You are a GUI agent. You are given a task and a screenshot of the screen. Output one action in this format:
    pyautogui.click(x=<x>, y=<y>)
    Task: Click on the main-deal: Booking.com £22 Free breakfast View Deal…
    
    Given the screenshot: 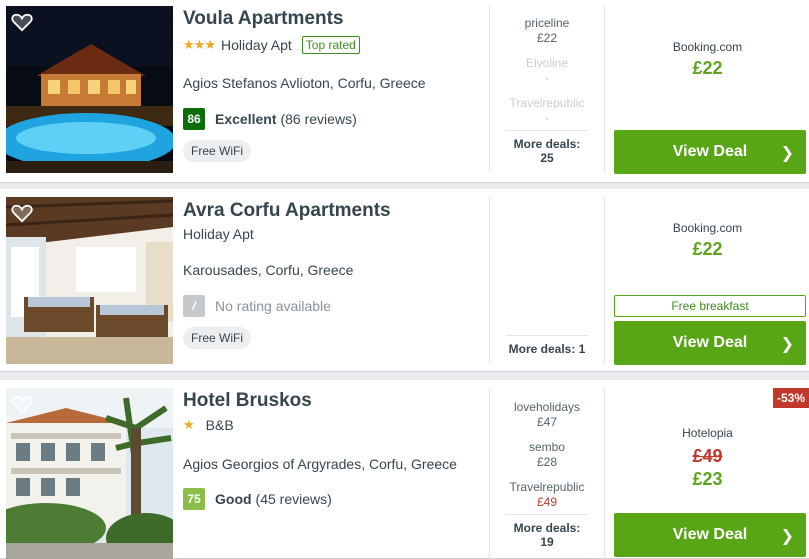 What is the action you would take?
    pyautogui.click(x=707, y=281)
    